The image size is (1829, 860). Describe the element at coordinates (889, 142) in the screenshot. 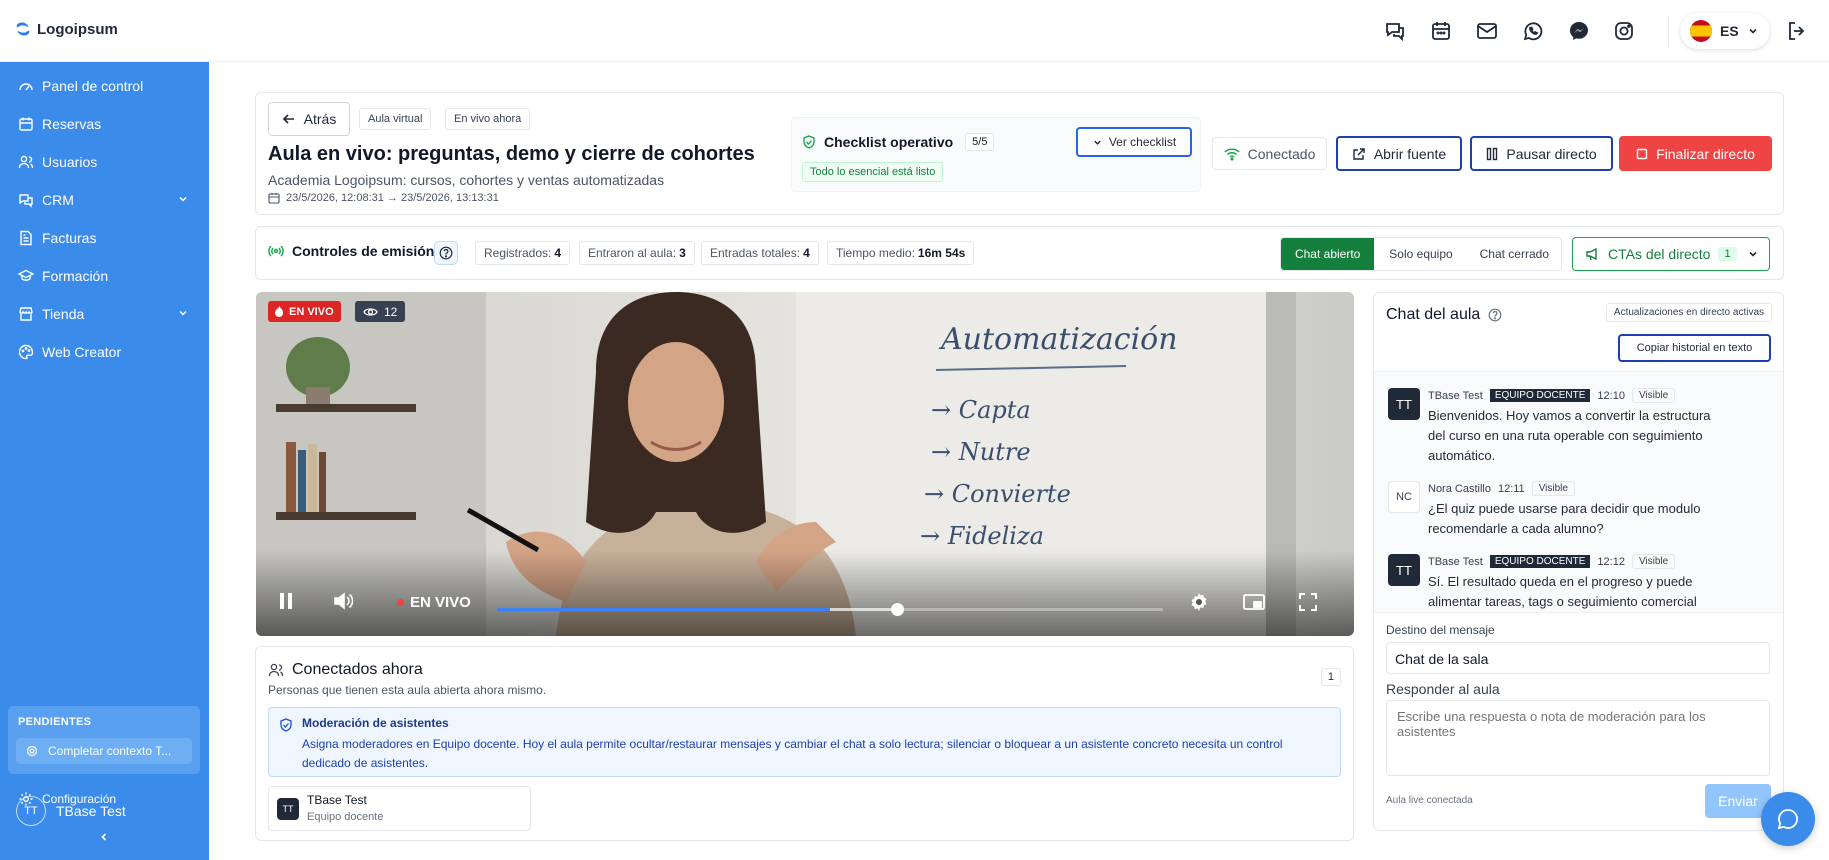

I see `checklist-label: Checklist operativo` at that location.